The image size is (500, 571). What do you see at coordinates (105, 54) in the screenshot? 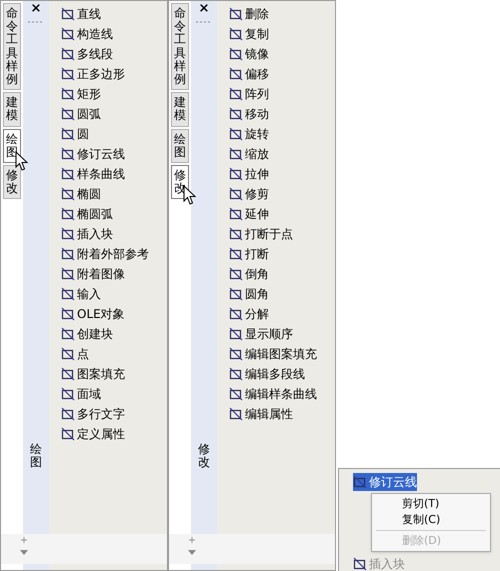
I see `tool-item: 多线段` at bounding box center [105, 54].